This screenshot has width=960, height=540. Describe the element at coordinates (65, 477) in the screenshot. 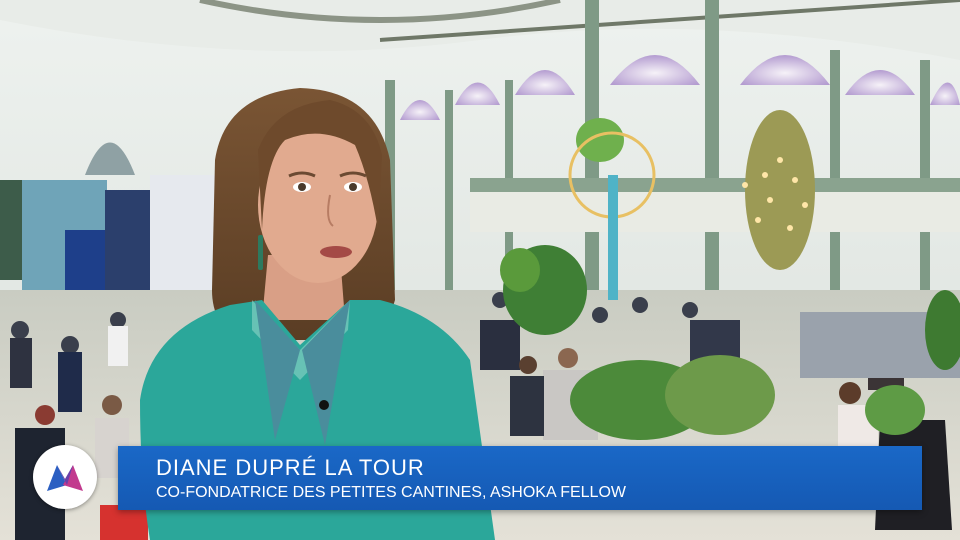

I see `m-logo-icon` at that location.